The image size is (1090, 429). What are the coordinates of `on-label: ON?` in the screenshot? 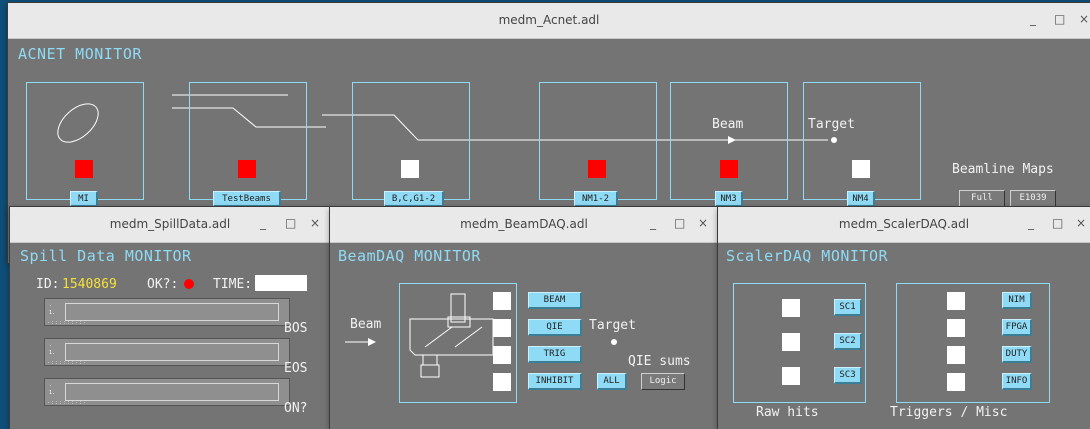 It's located at (296, 408).